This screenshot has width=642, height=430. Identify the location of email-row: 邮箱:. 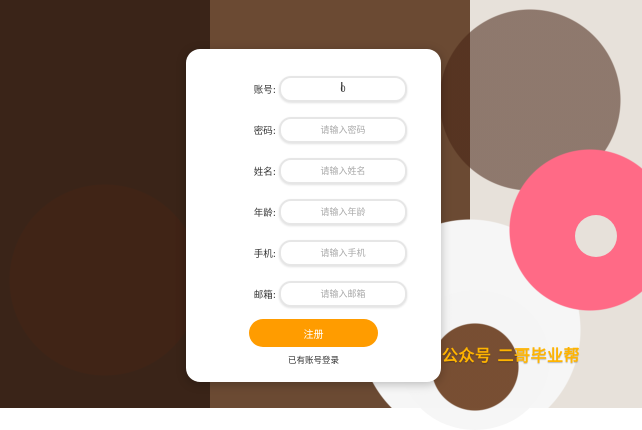
(313, 295).